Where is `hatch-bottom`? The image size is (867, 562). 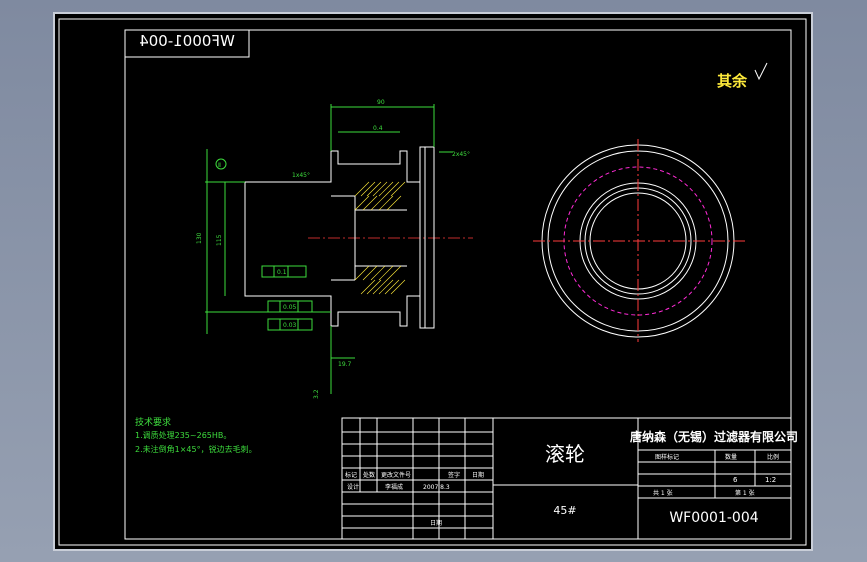 hatch-bottom is located at coordinates (380, 280).